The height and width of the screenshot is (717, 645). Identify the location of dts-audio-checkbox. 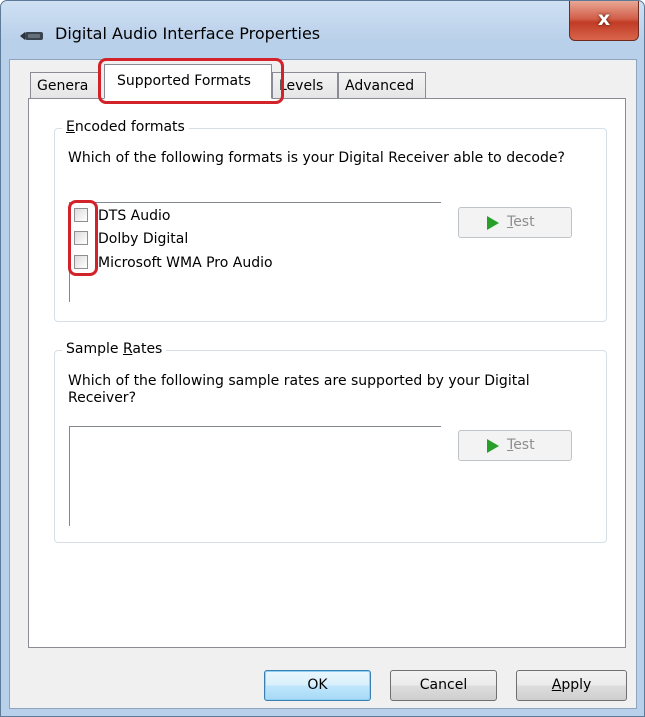
(81, 215).